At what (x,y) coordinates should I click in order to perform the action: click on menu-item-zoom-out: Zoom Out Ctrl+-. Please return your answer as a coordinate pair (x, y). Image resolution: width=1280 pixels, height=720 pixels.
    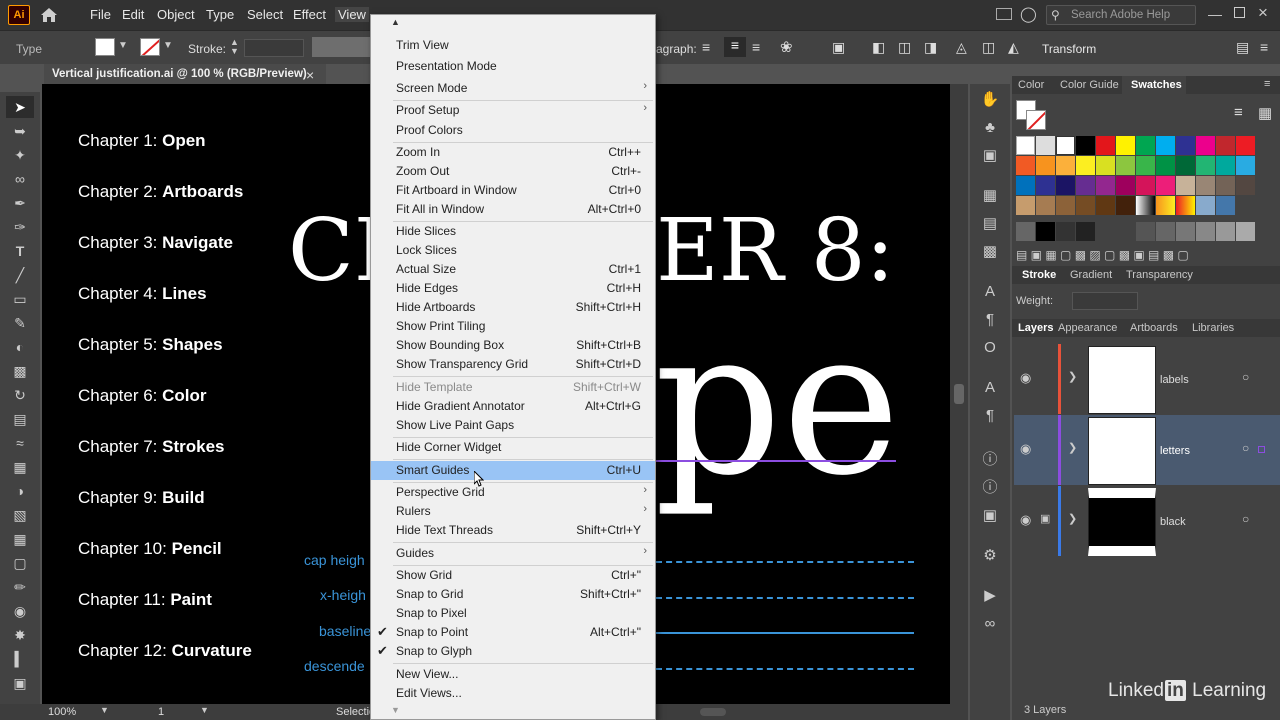
    Looking at the image, I should click on (513, 171).